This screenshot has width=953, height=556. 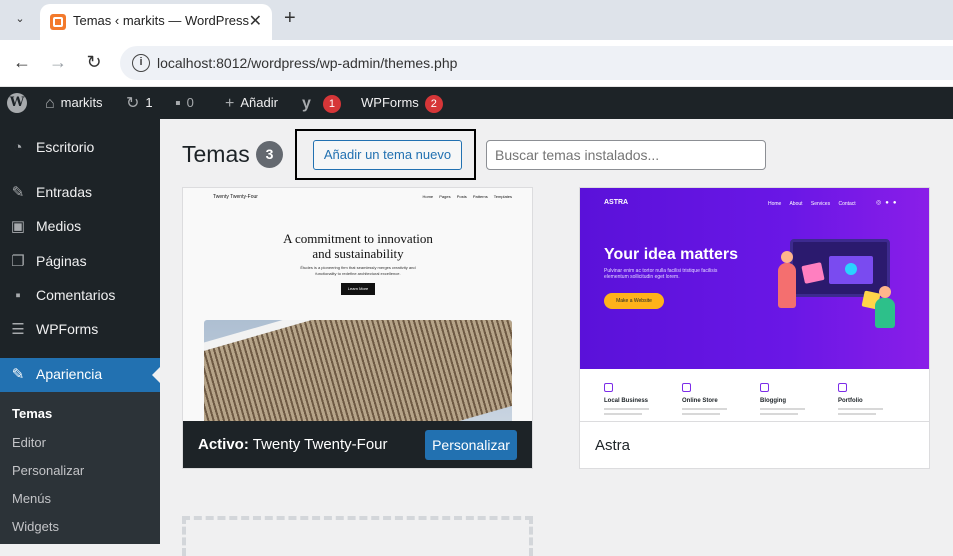 I want to click on submenu-item-editor: Editor, so click(x=29, y=442).